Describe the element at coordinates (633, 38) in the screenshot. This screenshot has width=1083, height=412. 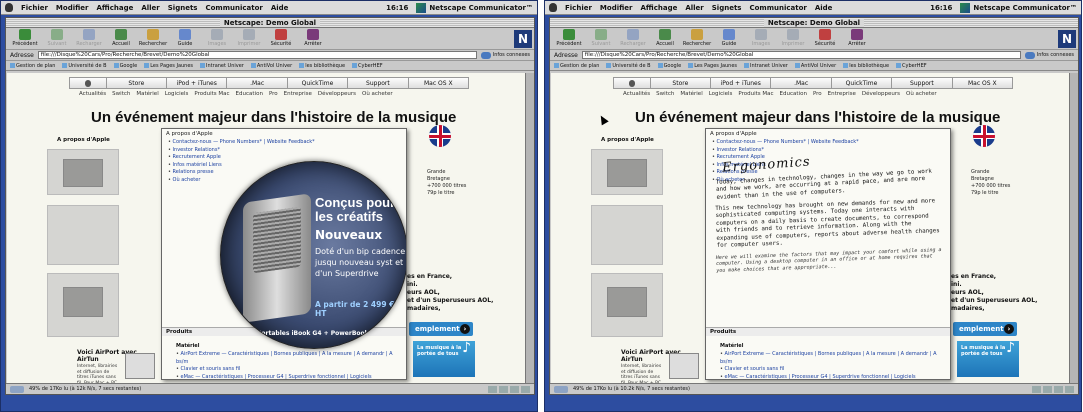
I see `toolbar-button-2: Recharger` at that location.